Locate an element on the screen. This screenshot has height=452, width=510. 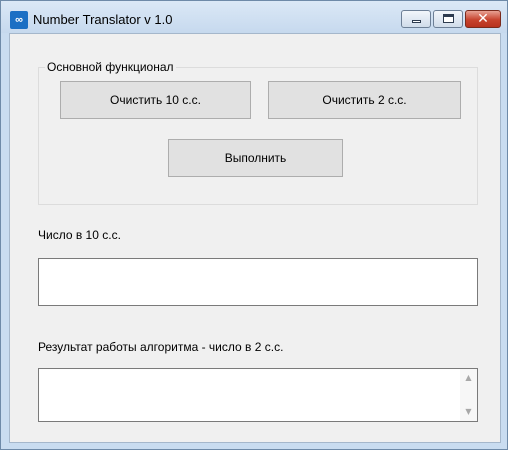
title-bar: ∞ Number Translator v 1.0 ✕ is located at coordinates (254, 17).